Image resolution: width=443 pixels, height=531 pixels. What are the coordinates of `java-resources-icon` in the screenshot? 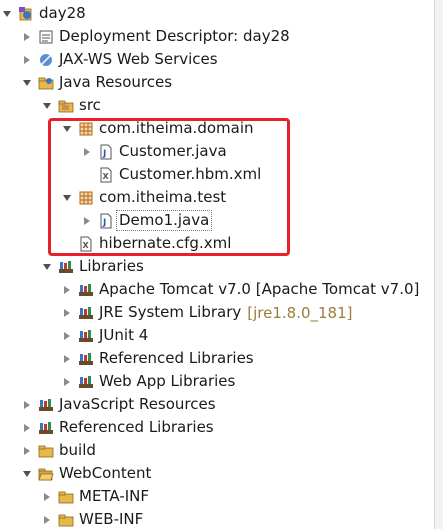 It's located at (46, 83).